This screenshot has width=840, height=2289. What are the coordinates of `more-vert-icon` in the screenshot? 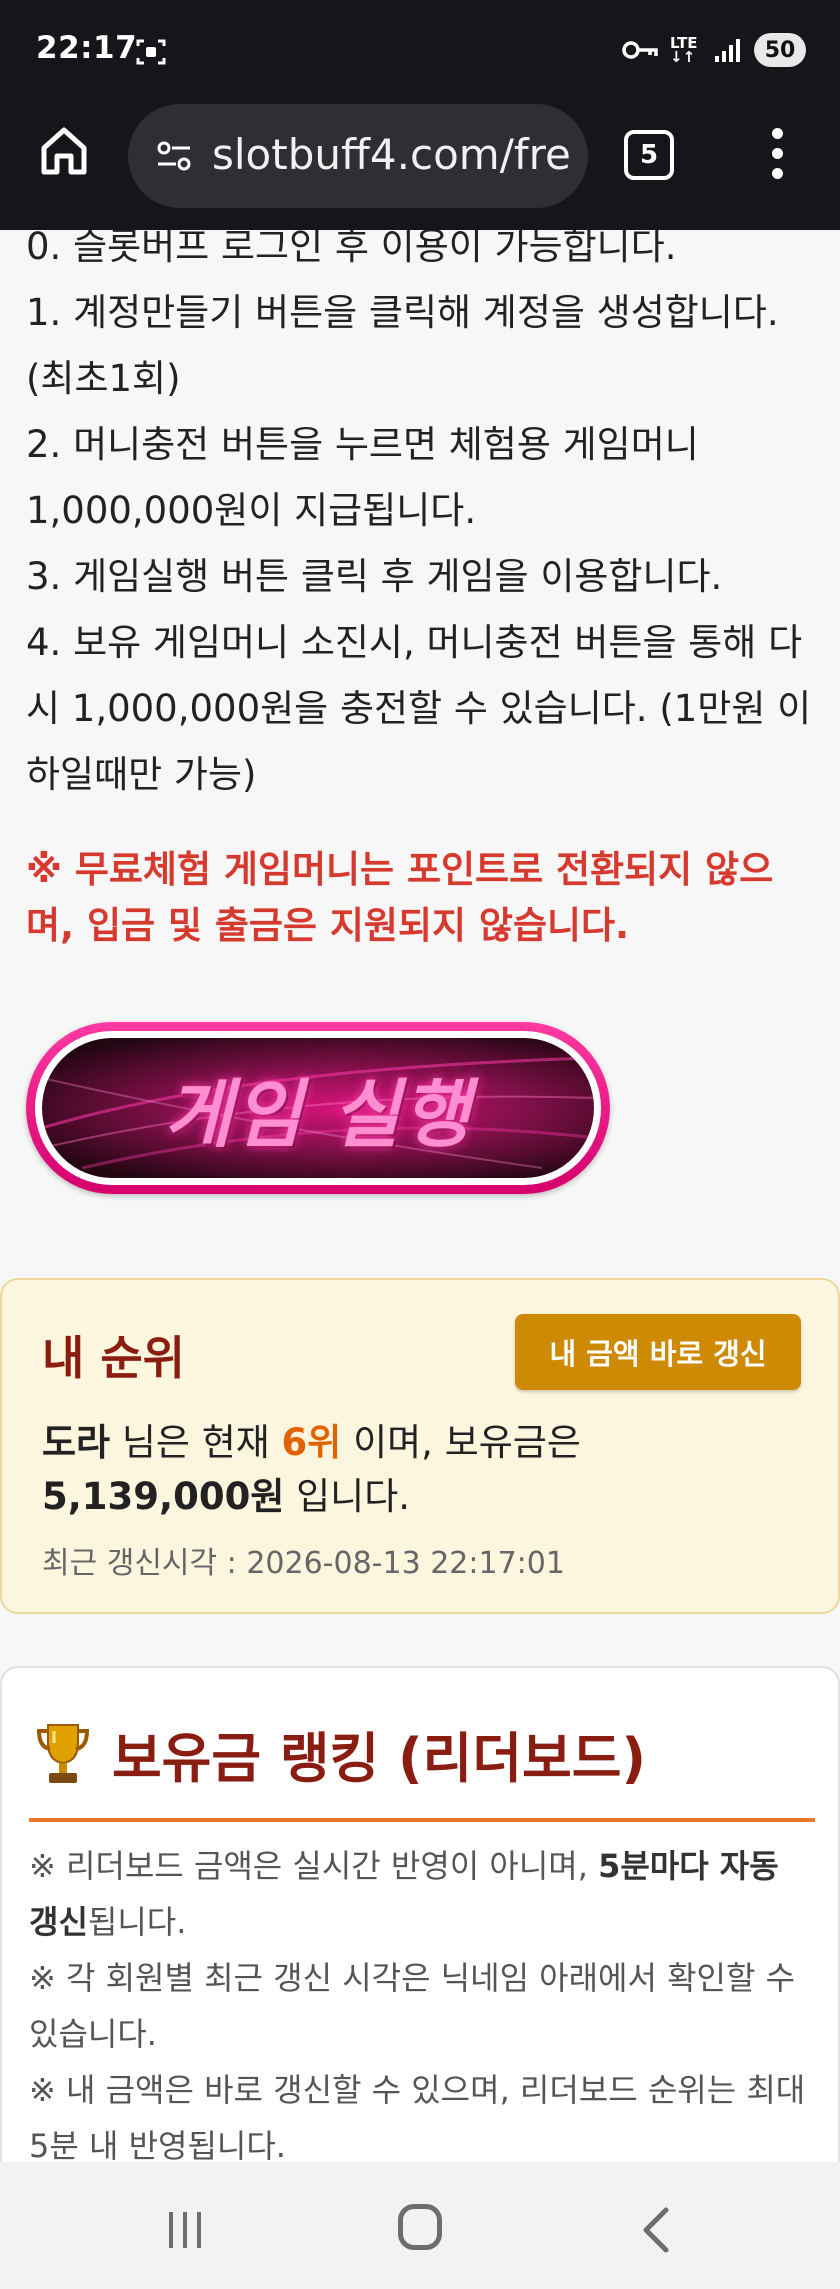 It's located at (777, 156).